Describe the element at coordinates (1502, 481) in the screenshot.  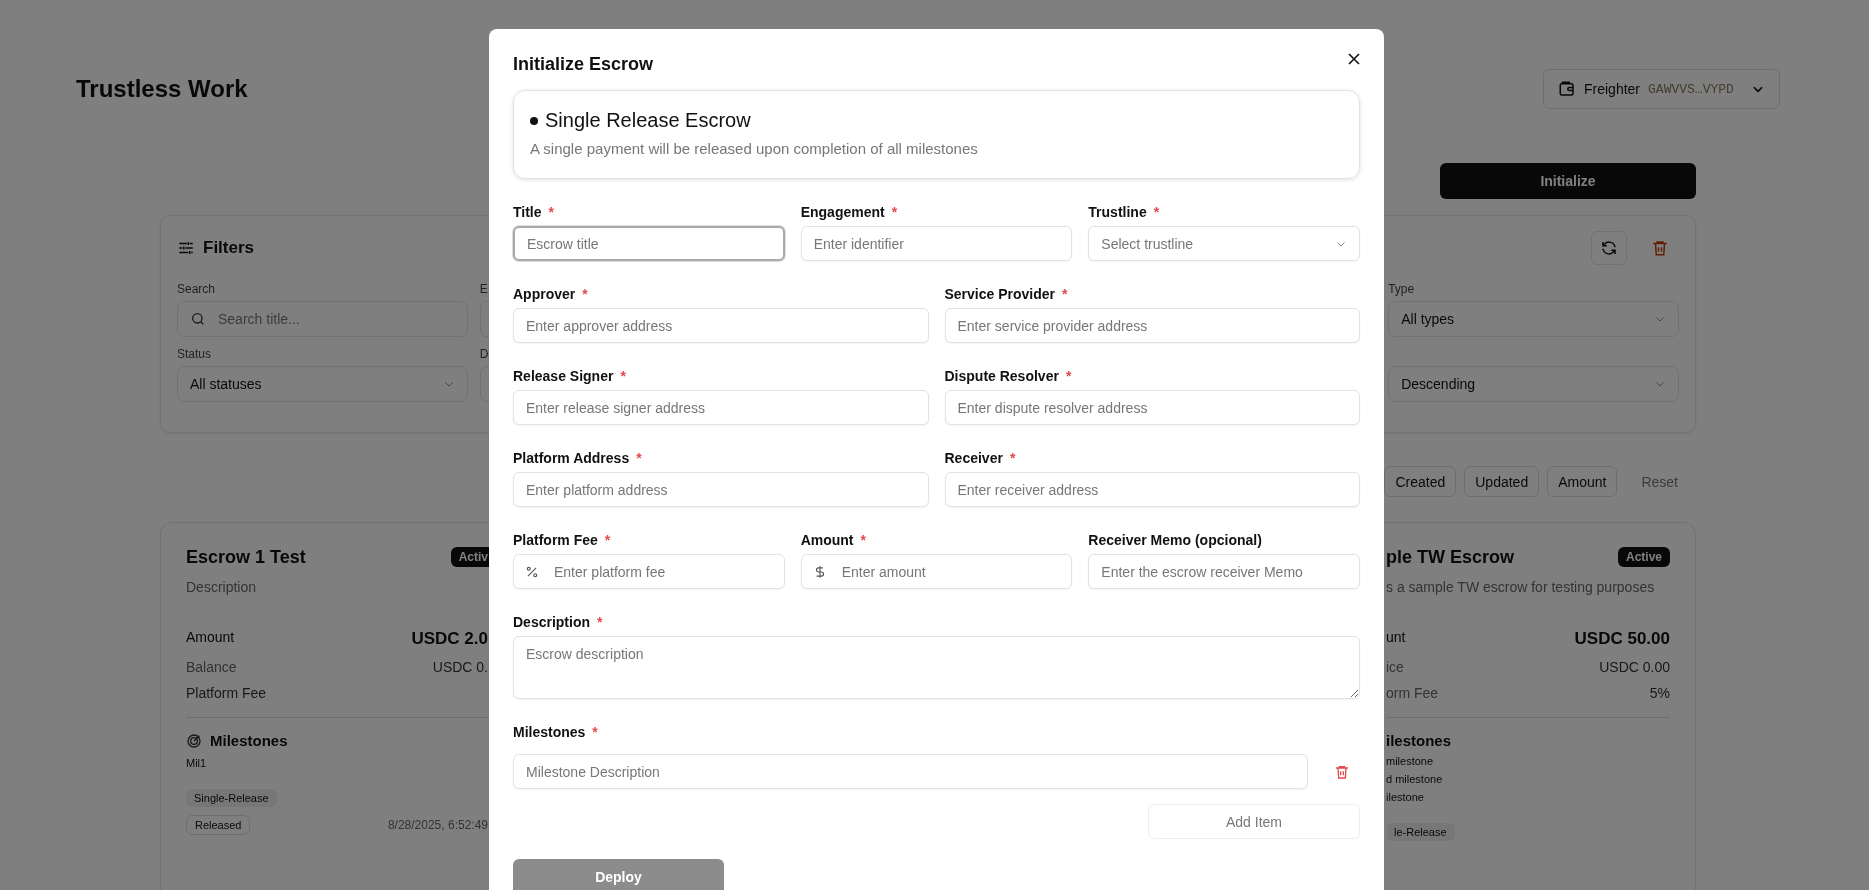
I see `sort-button: Updated` at that location.